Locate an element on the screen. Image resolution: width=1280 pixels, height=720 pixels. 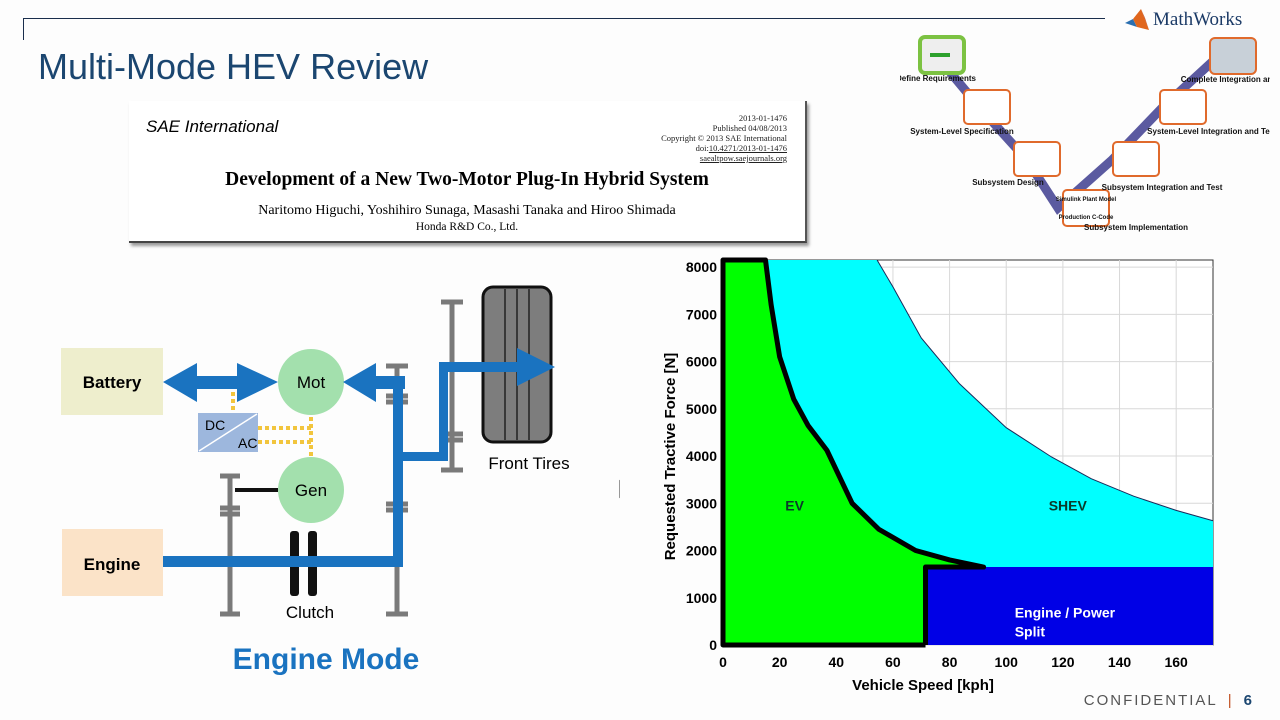
battery-motor-arrow is located at coordinates (220, 382).